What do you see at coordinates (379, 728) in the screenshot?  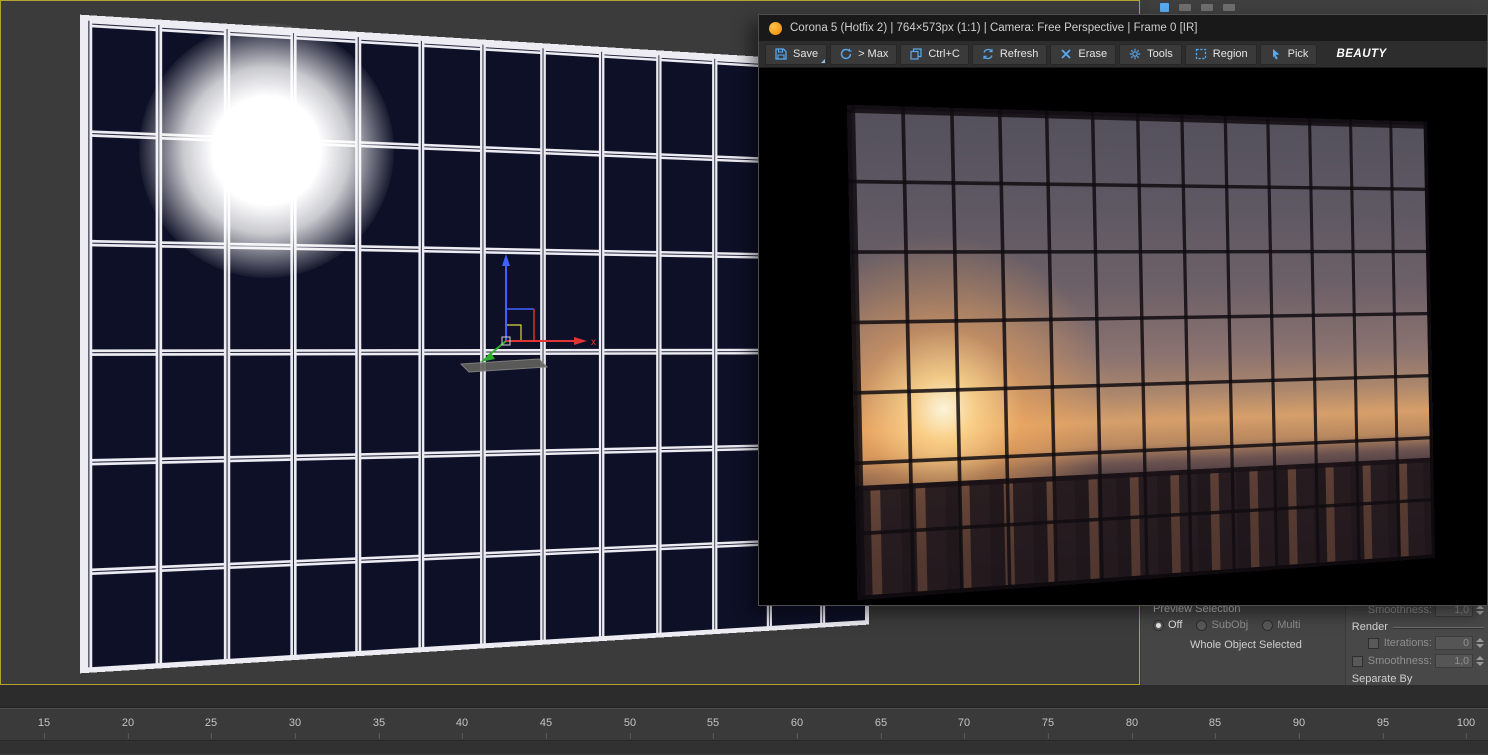 I see `frame-tick: 35` at bounding box center [379, 728].